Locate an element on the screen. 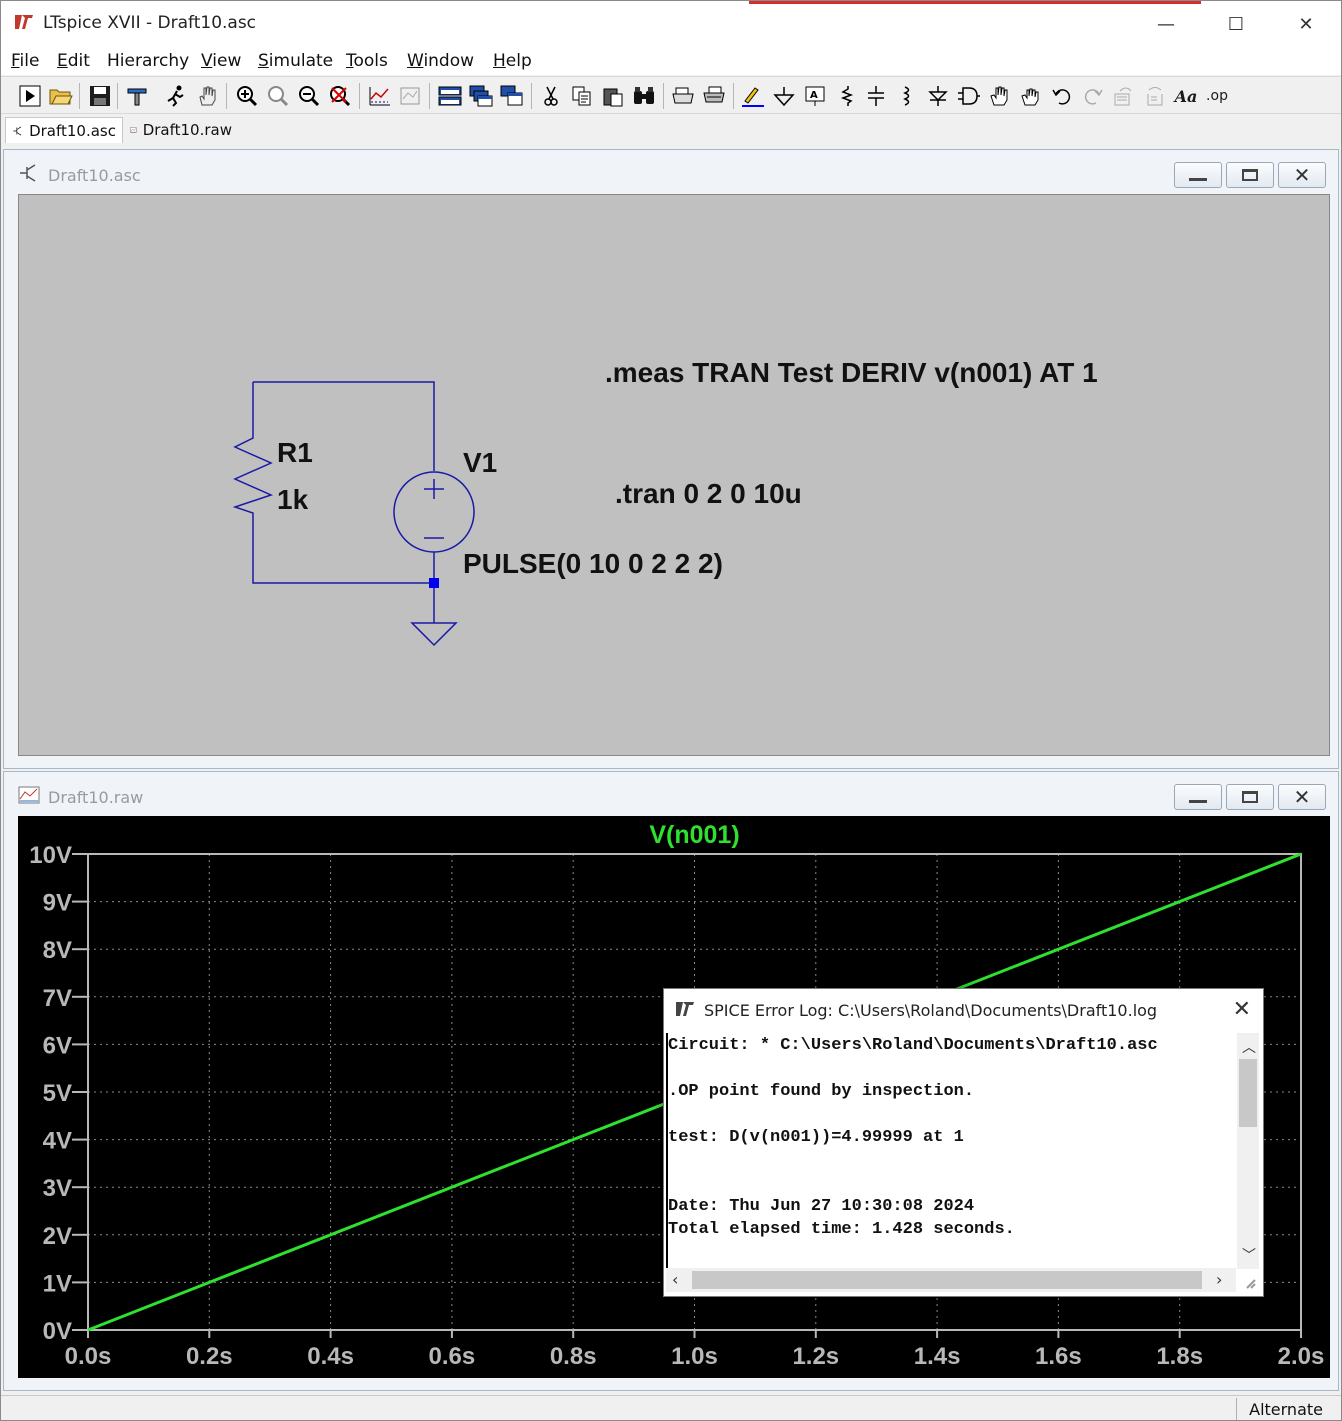 This screenshot has height=1421, width=1342. toolbar: A Aa .op is located at coordinates (671, 95).